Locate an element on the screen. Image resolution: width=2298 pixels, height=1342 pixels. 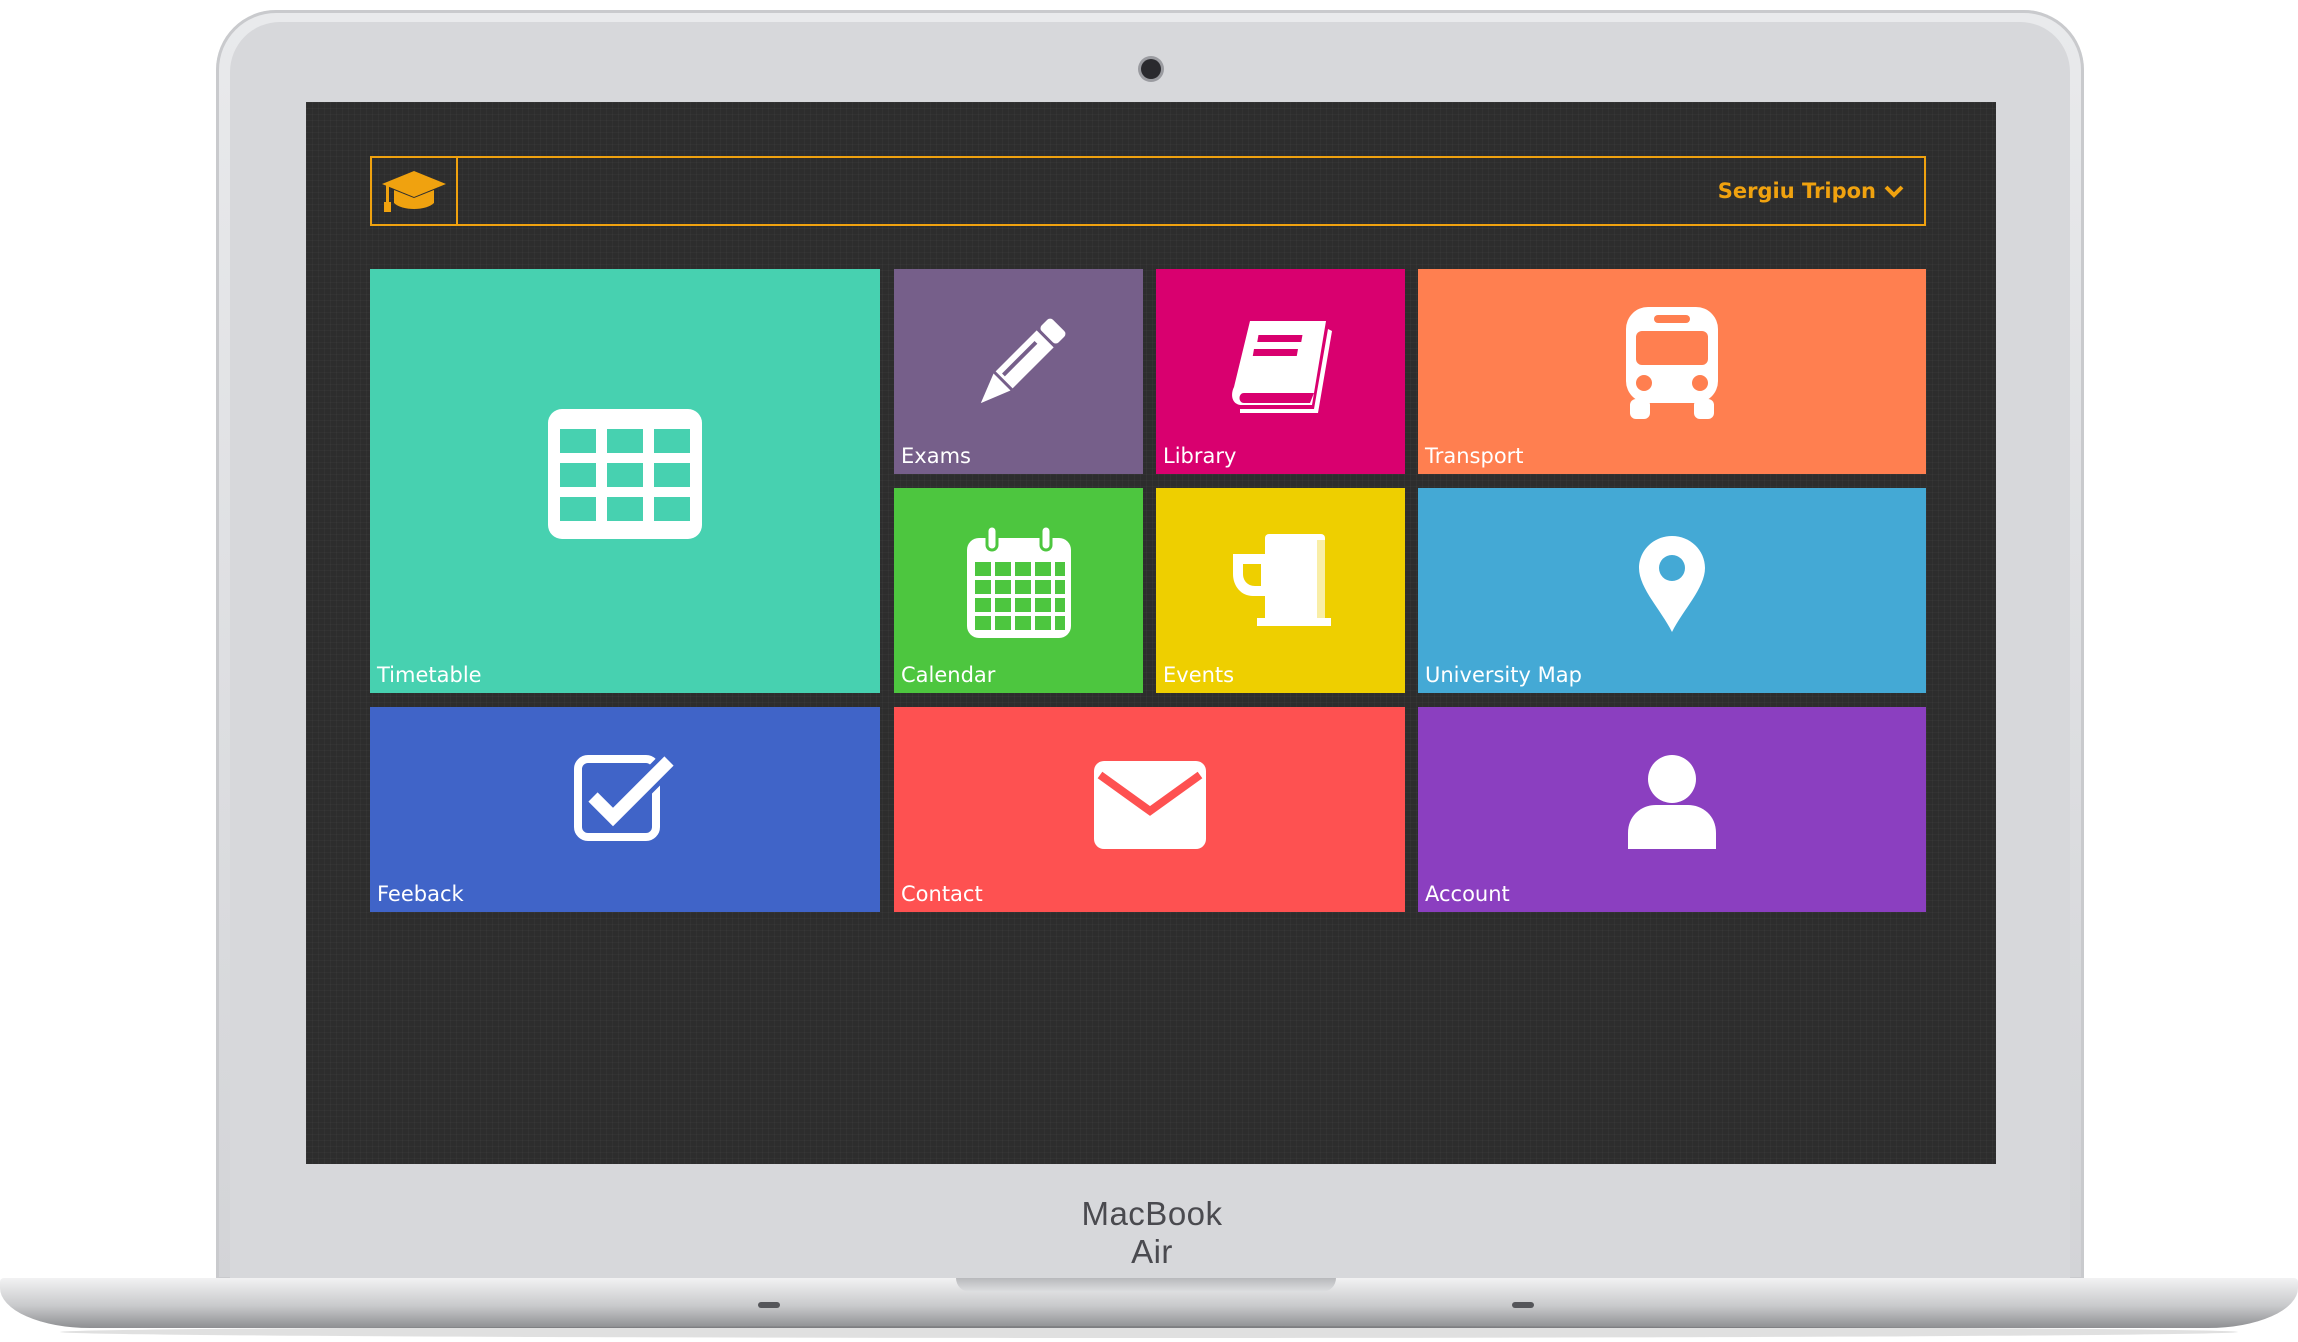
user-menu: Sergiu Tripon is located at coordinates (1811, 191).